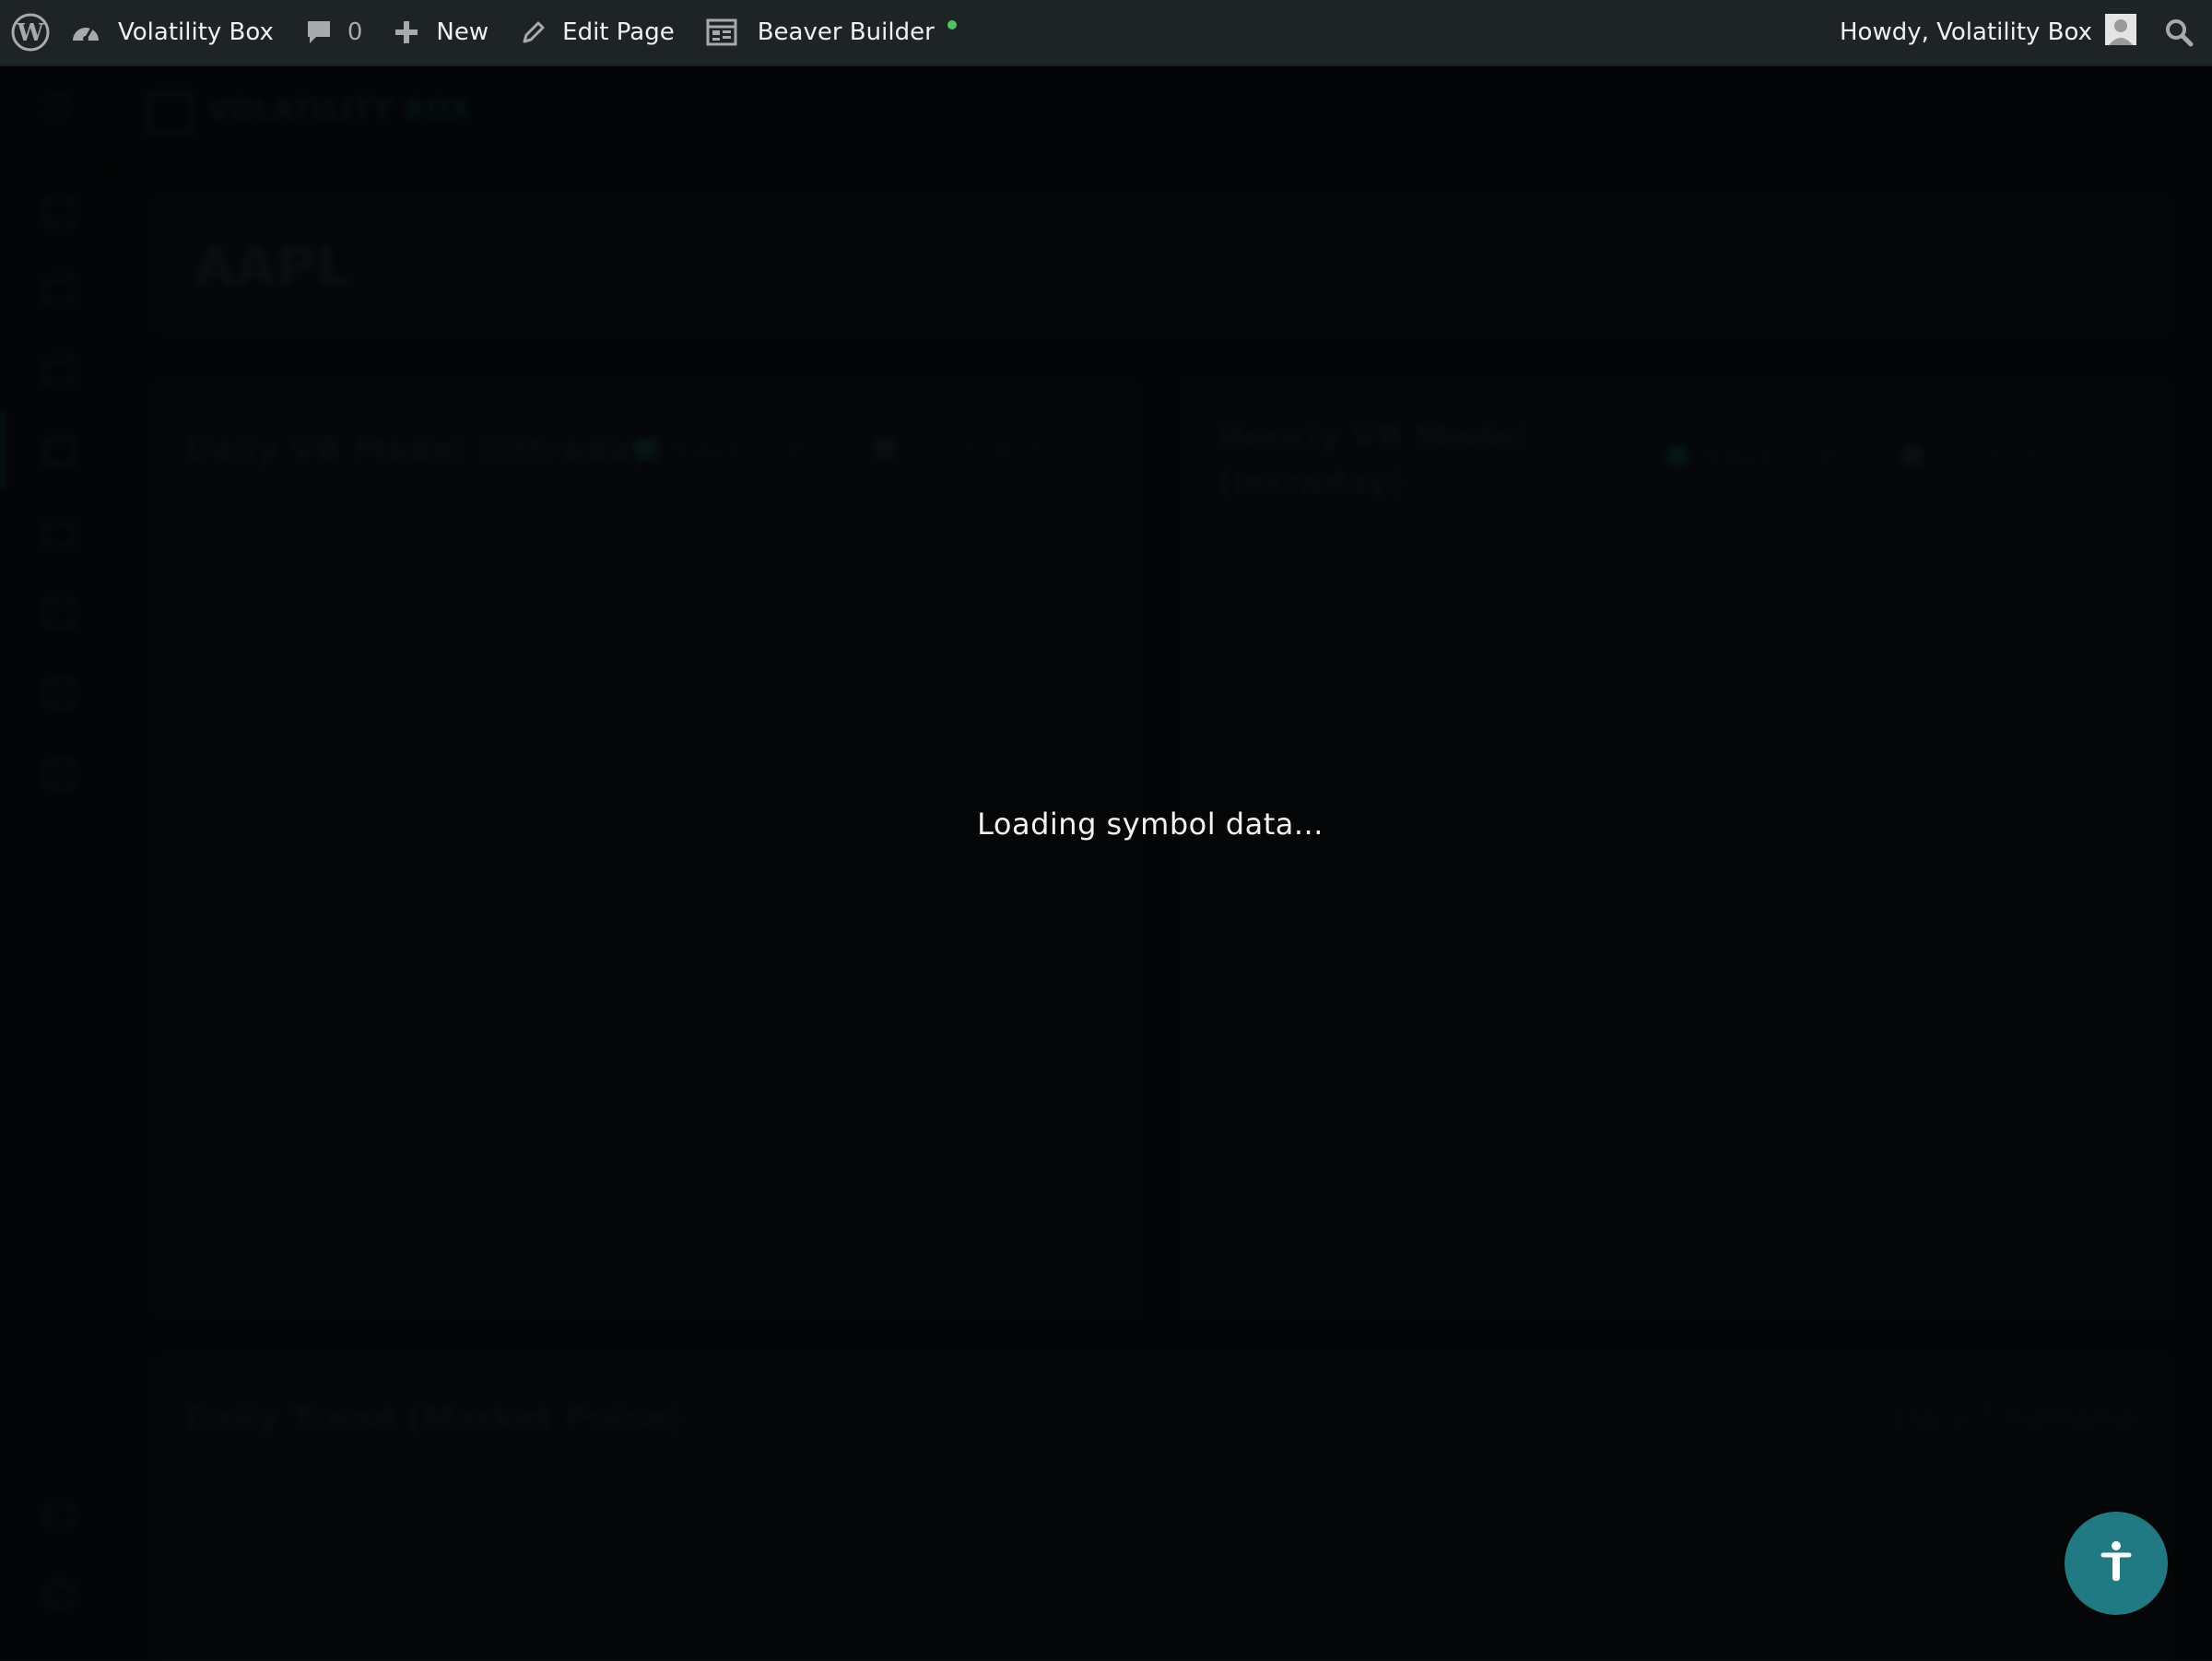 The image size is (2212, 1661). I want to click on comments-count: 0, so click(355, 32).